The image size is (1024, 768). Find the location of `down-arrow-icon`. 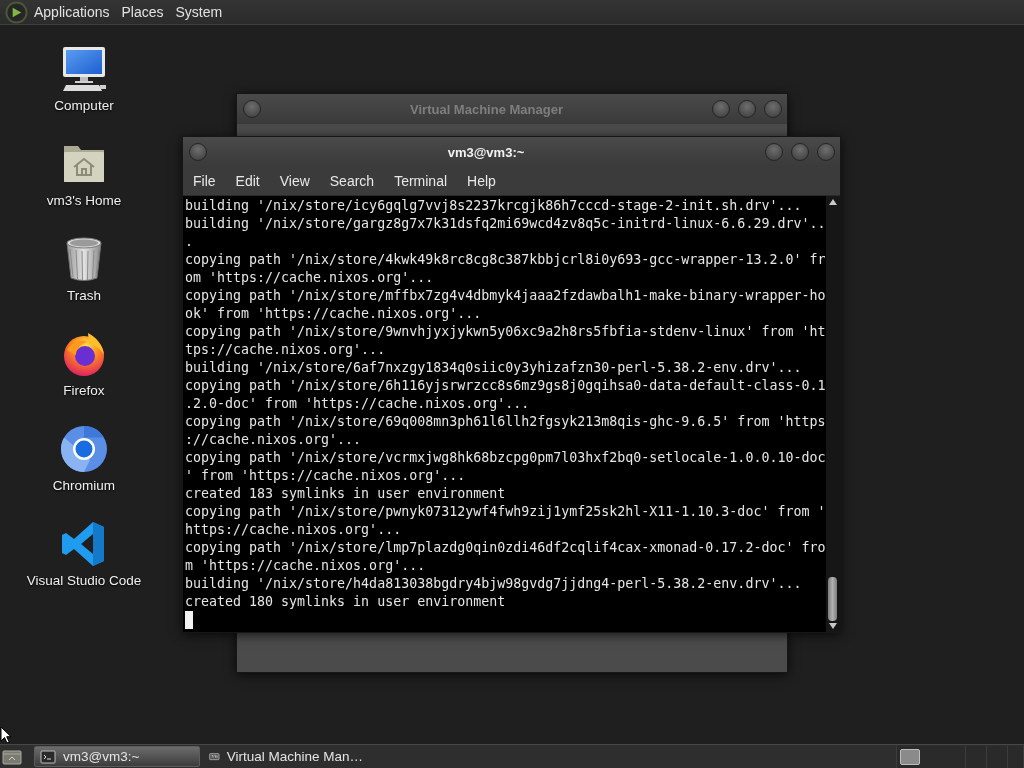

down-arrow-icon is located at coordinates (833, 626).